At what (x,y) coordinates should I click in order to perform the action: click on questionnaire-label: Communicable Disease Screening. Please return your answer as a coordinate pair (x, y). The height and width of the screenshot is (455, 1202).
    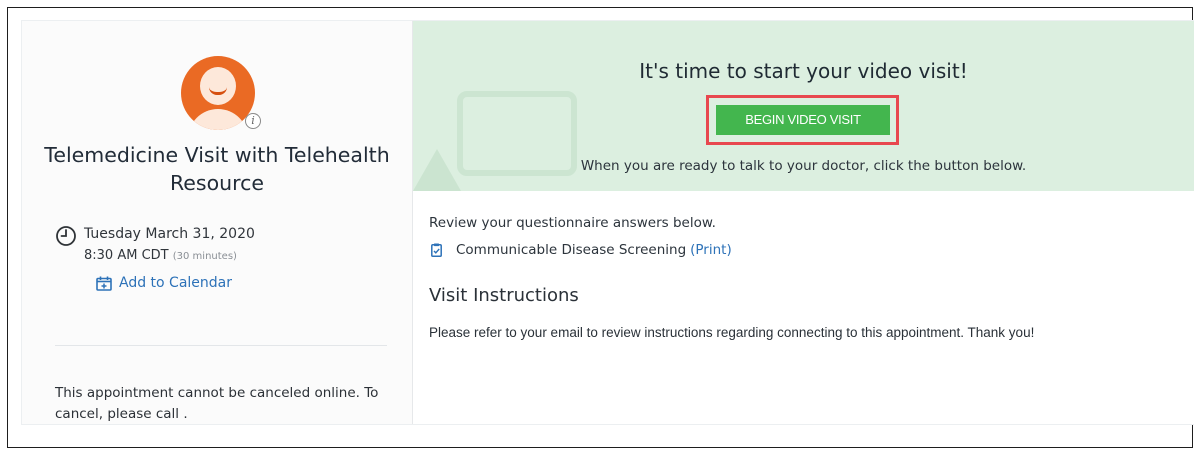
    Looking at the image, I should click on (571, 250).